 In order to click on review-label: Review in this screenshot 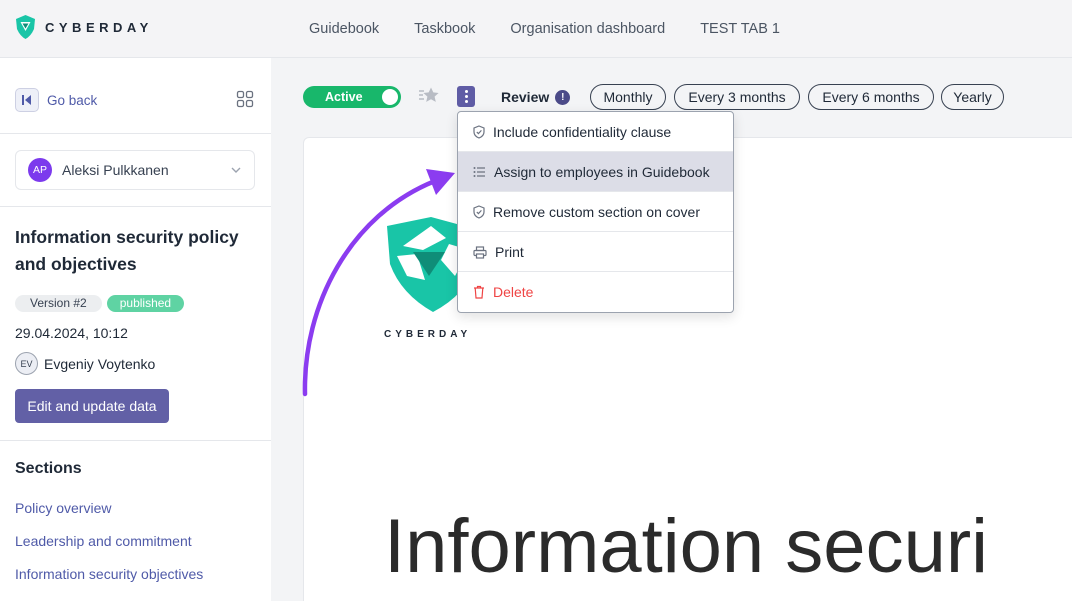, I will do `click(525, 97)`.